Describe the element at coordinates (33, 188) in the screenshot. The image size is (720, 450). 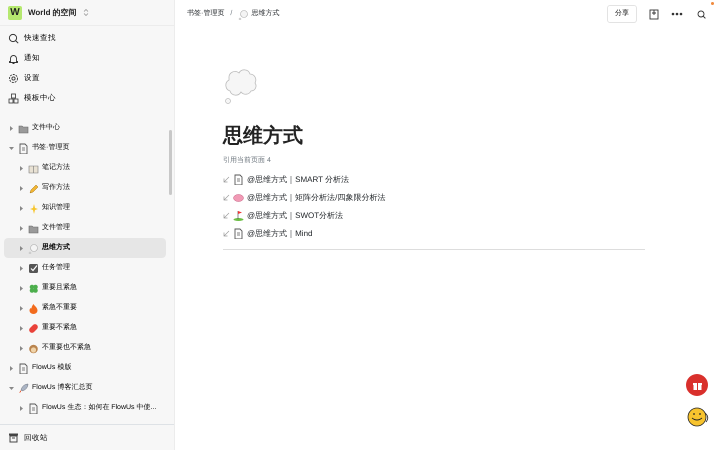
I see `pencil-icon` at that location.